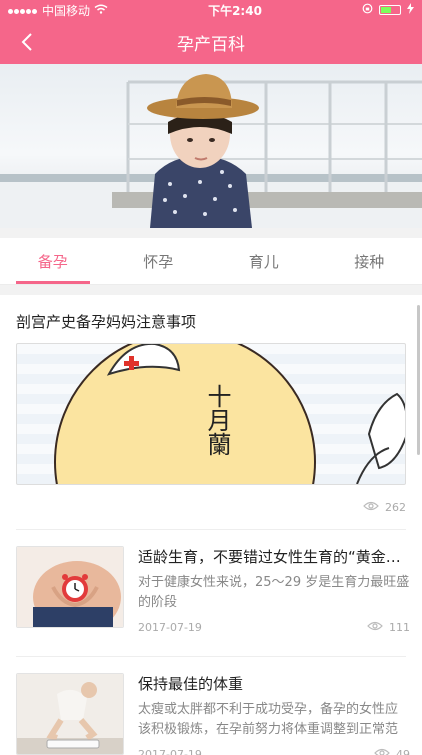  Describe the element at coordinates (101, 10) in the screenshot. I see `wifi-icon` at that location.